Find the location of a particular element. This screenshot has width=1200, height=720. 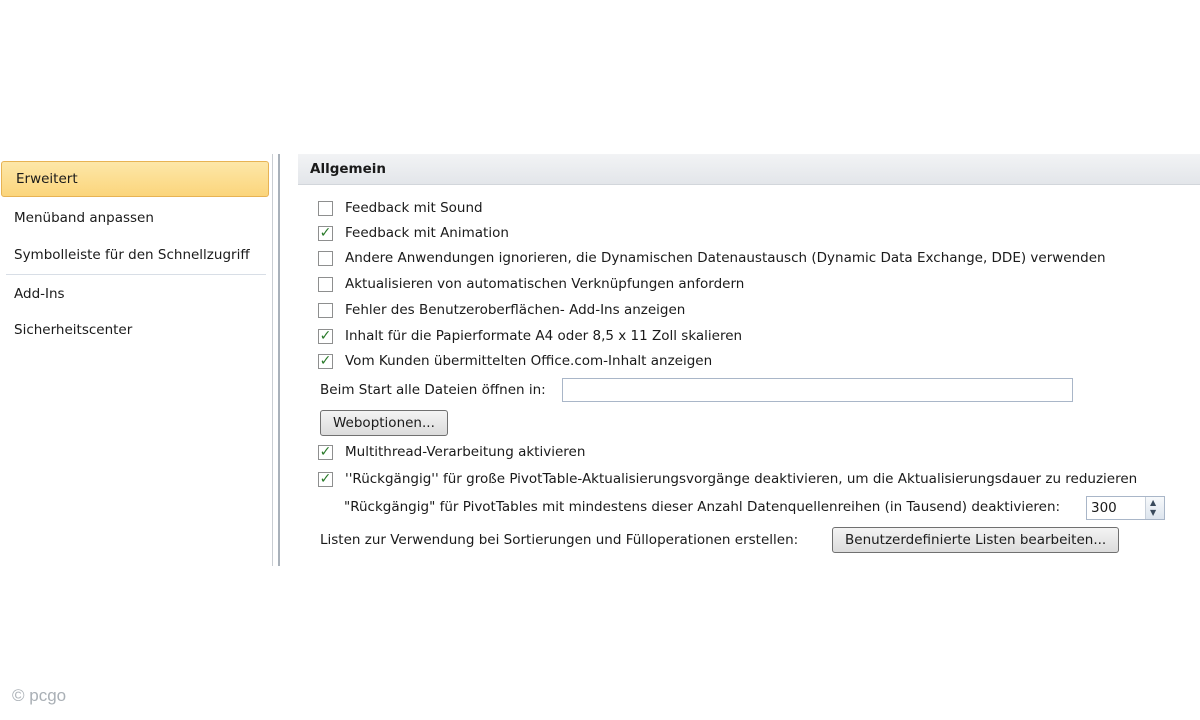

option-label: Feedback mit Animation is located at coordinates (427, 233).